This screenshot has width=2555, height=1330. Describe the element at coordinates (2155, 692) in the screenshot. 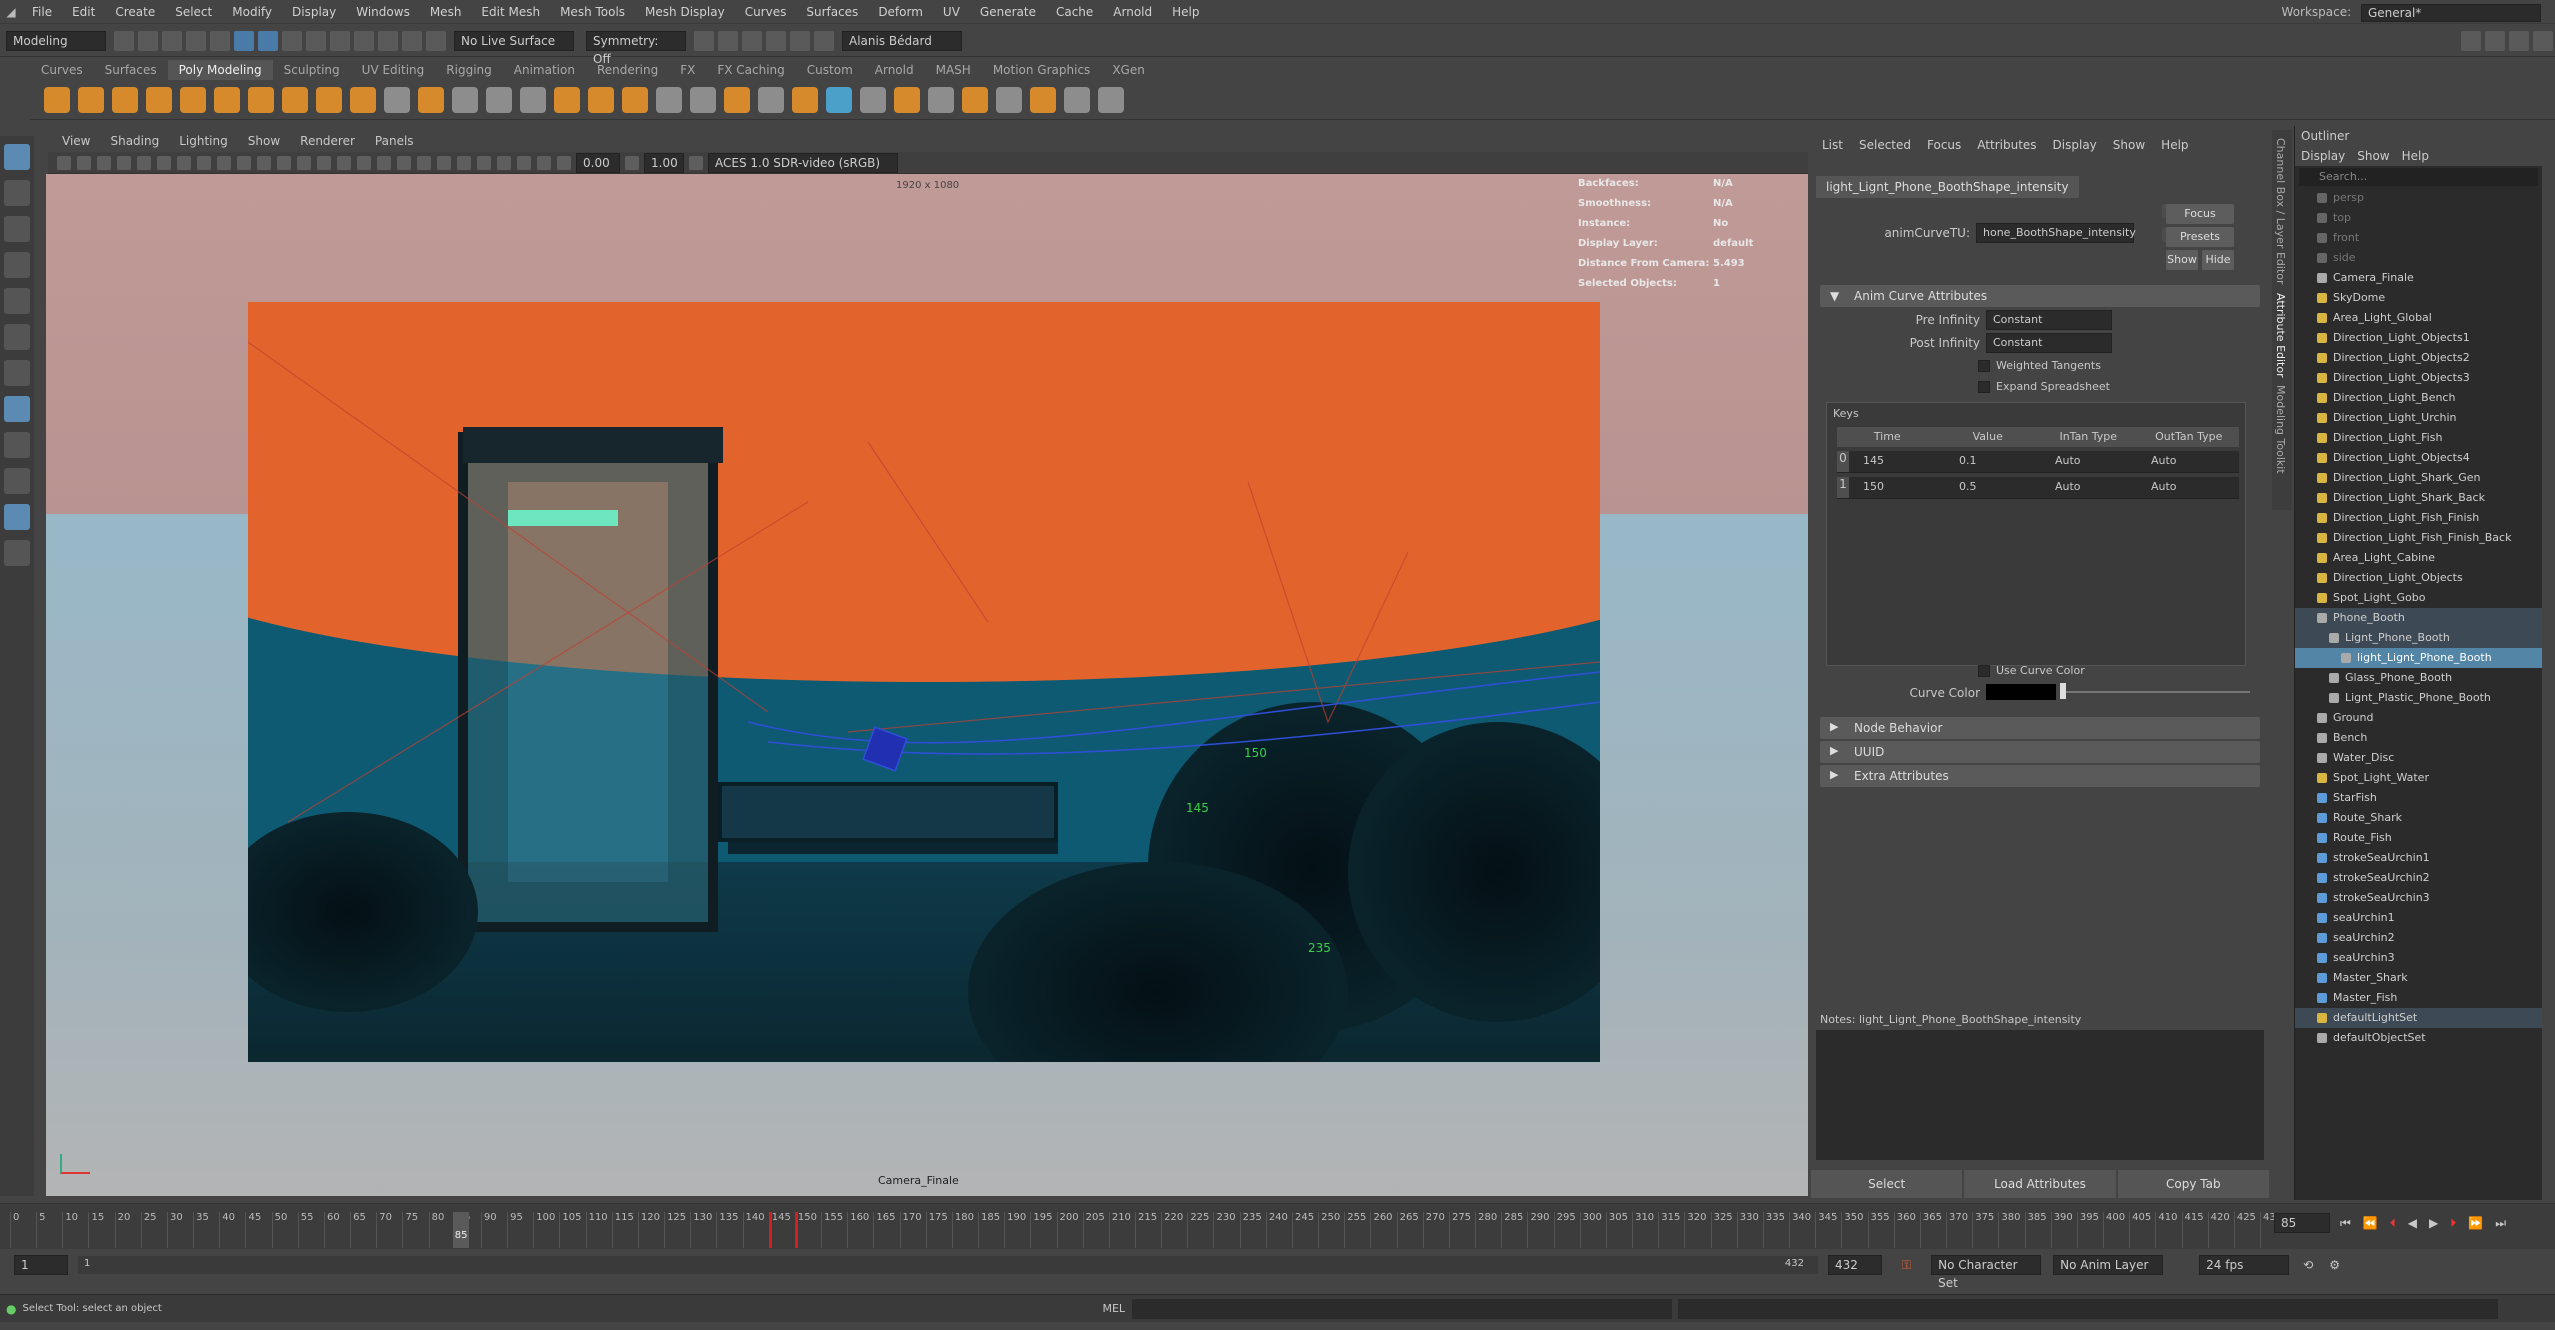

I see `curve-color-slider` at that location.